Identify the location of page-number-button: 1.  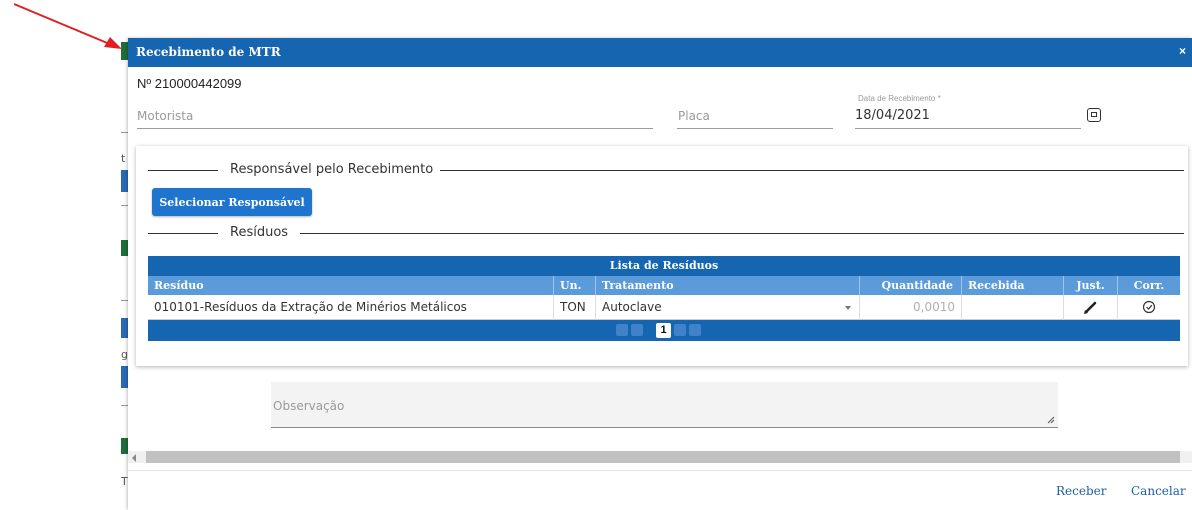
(663, 330).